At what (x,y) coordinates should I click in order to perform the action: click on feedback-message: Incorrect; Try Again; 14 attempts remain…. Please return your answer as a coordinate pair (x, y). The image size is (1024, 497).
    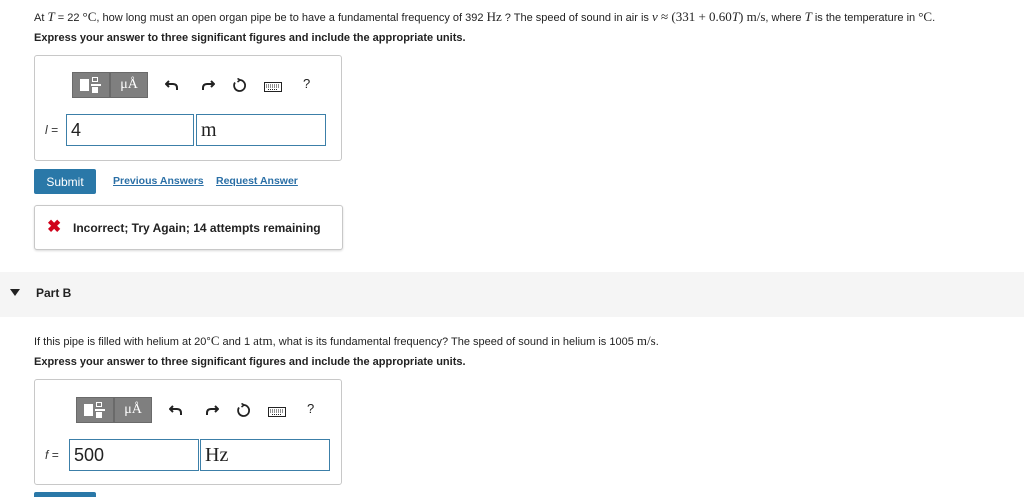
    Looking at the image, I should click on (197, 228).